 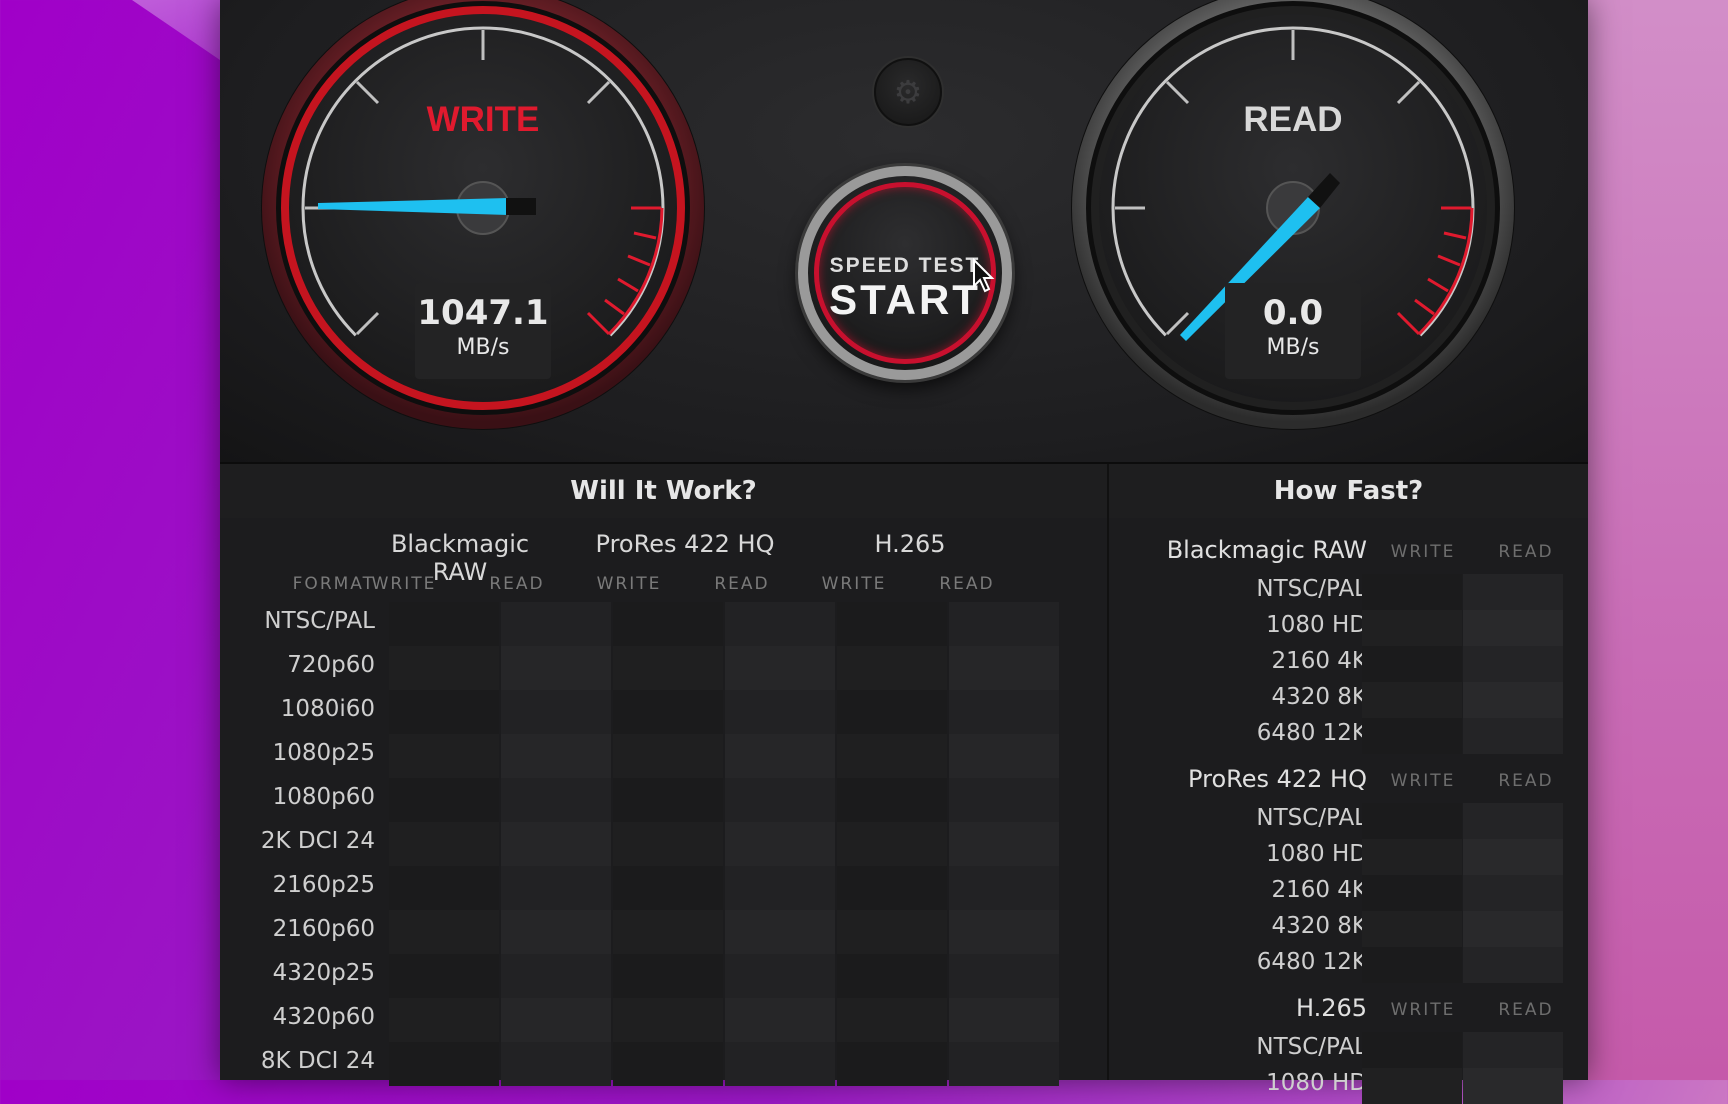 I want to click on how-fast-section-header: H.265, so click(x=1331, y=1008).